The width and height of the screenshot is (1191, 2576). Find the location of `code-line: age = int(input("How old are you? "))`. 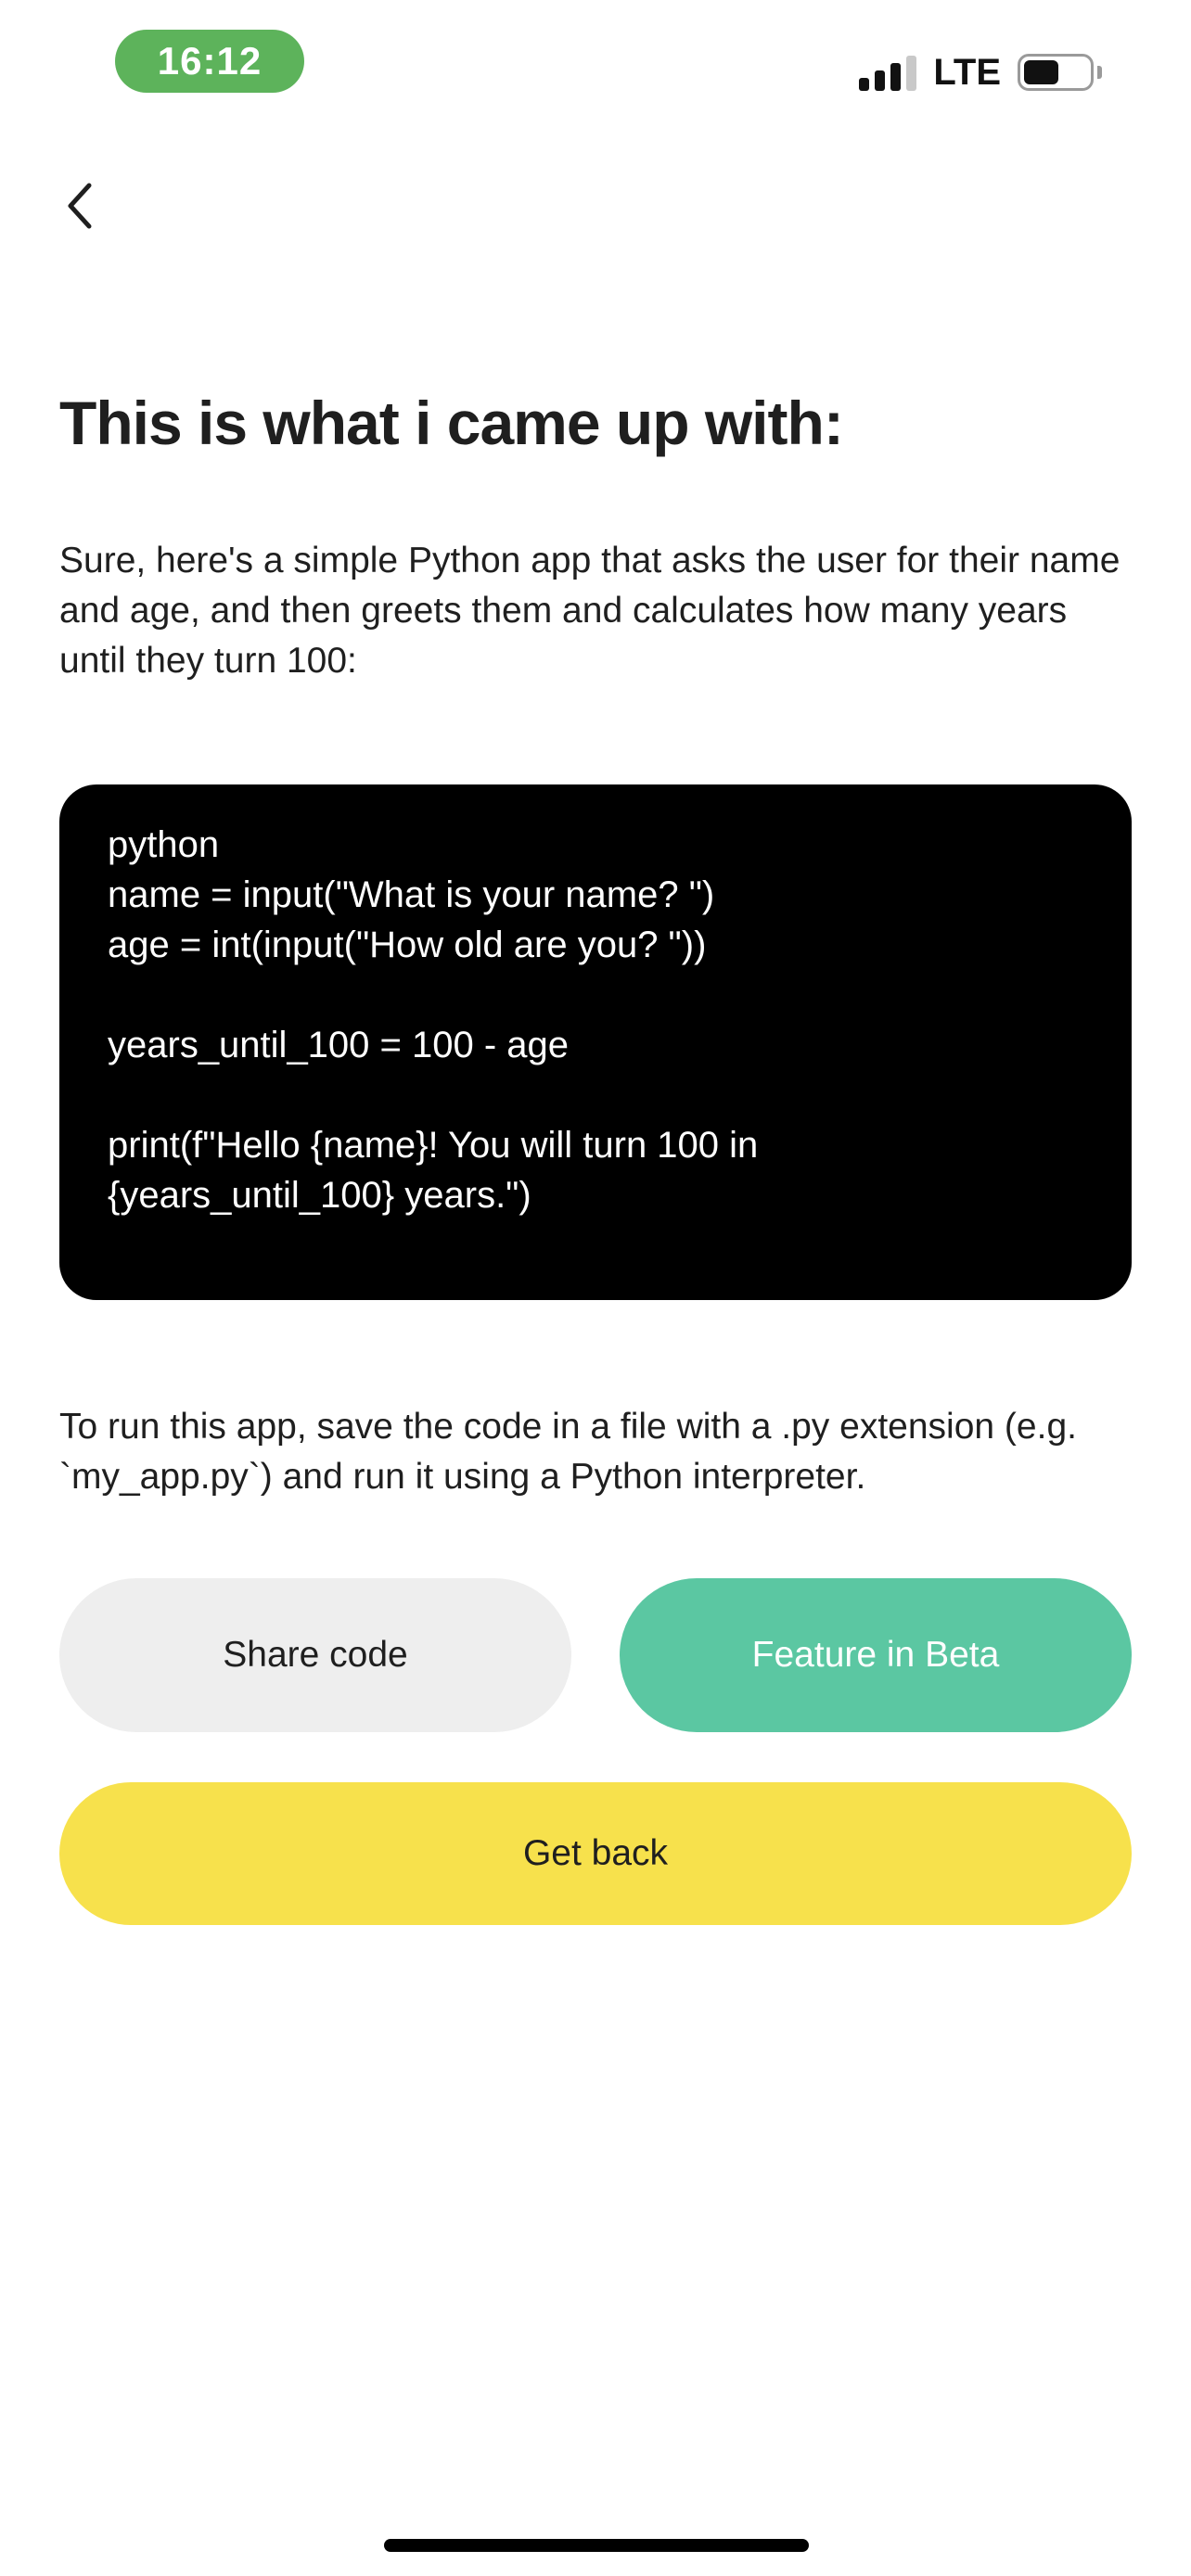

code-line: age = int(input("How old are you? ")) is located at coordinates (407, 945).